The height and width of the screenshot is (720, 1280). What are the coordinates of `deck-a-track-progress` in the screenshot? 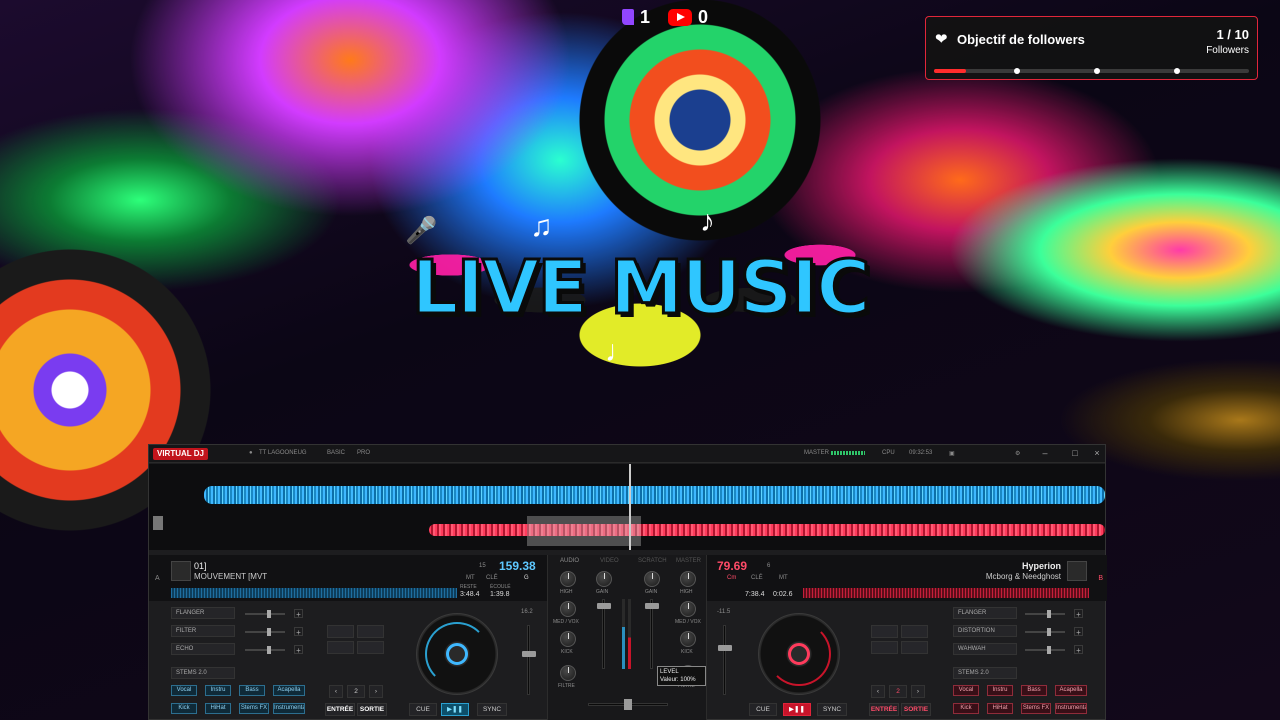 It's located at (314, 593).